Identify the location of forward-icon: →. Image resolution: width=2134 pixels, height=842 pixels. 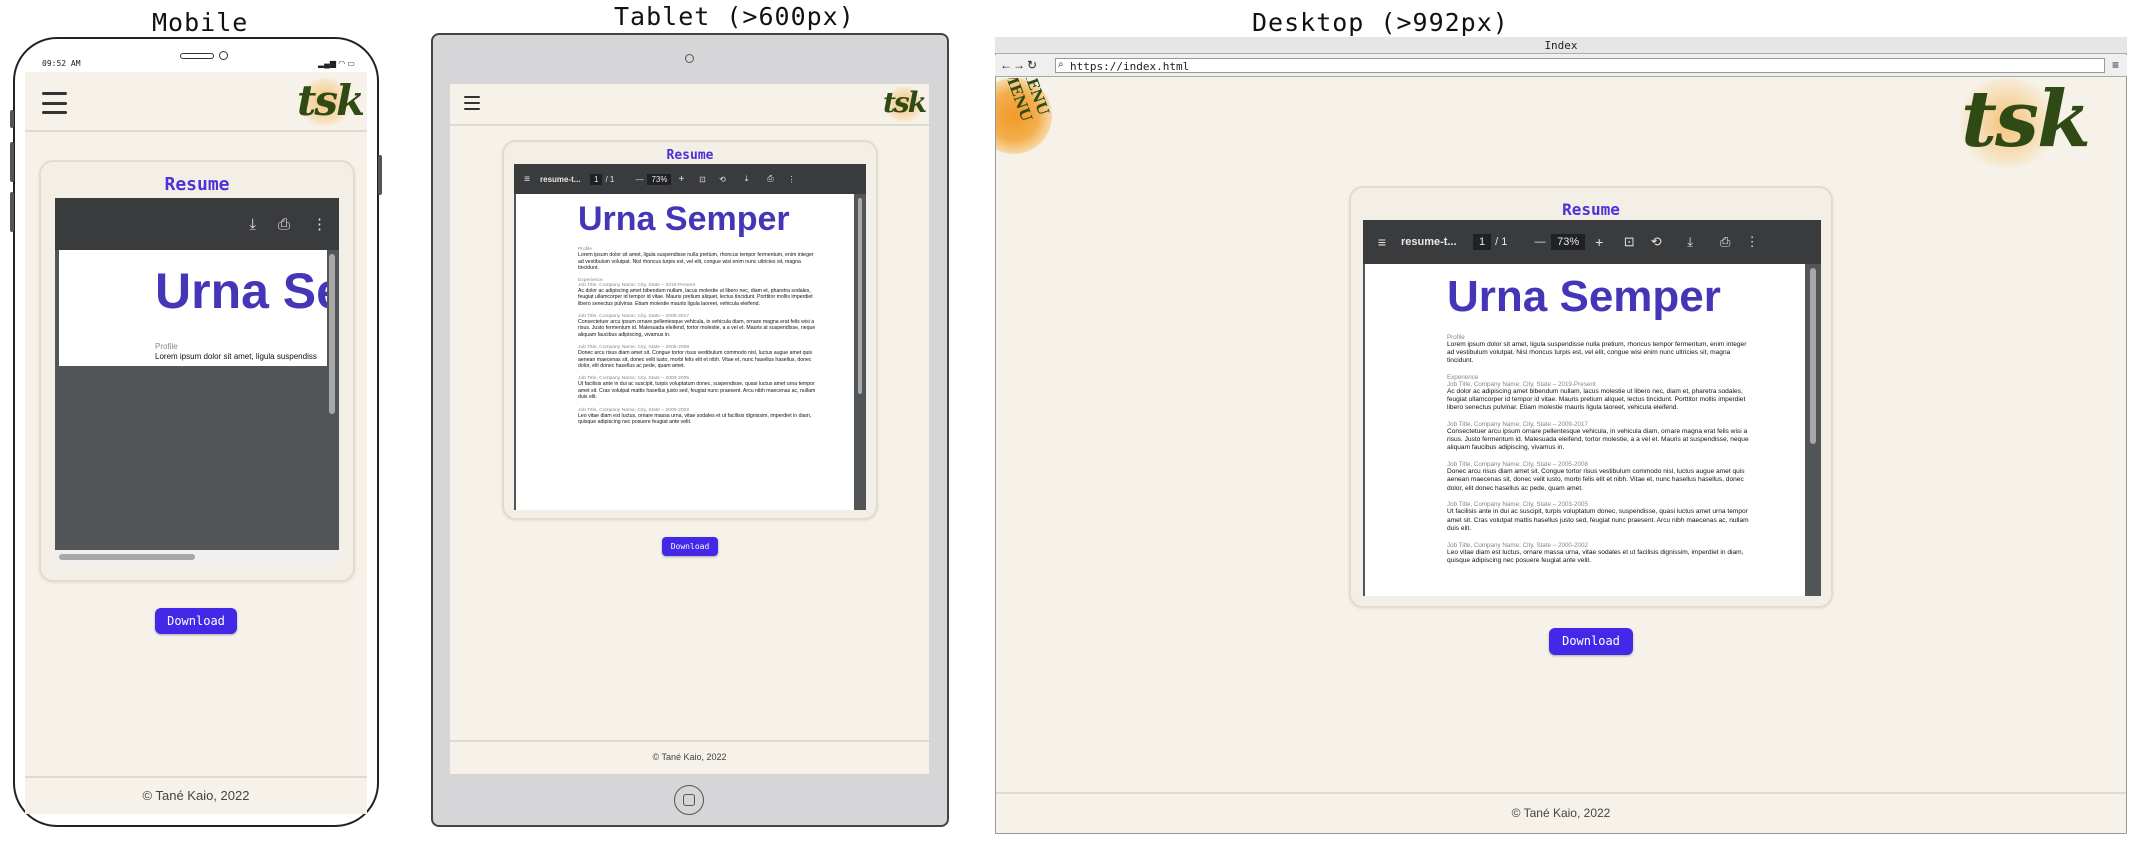
(1019, 65).